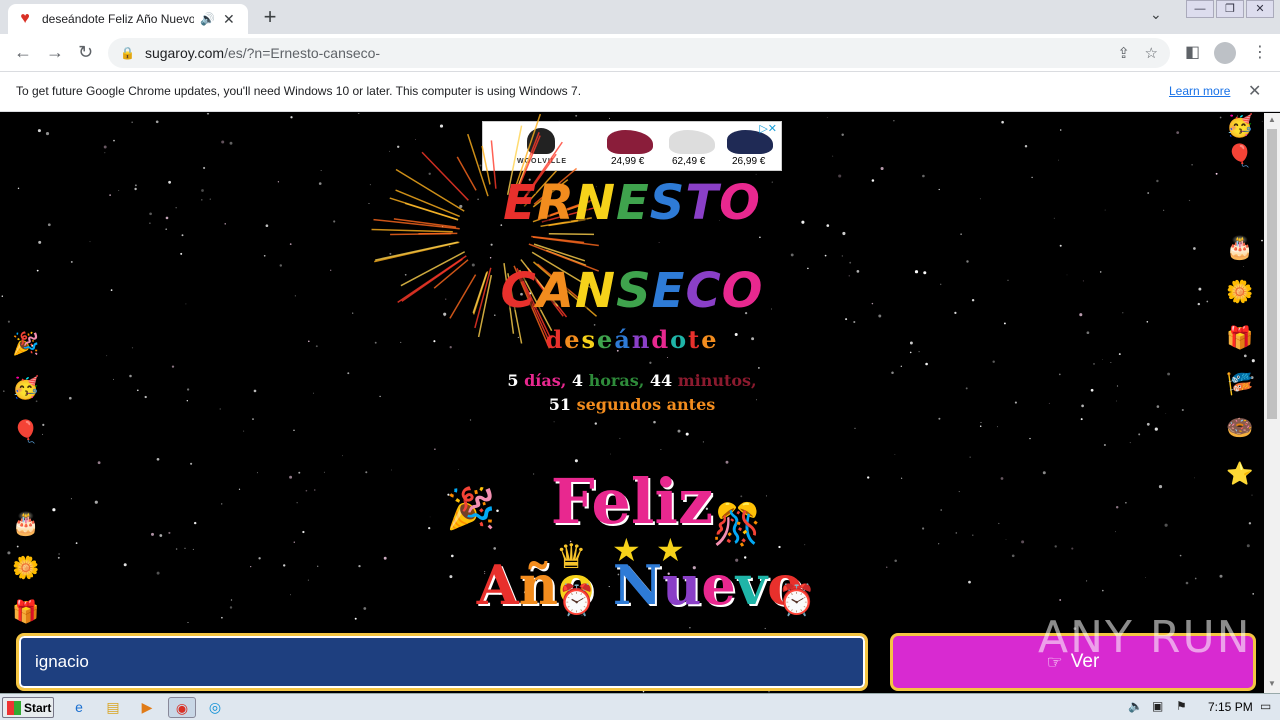 The height and width of the screenshot is (720, 1280). Describe the element at coordinates (1230, 707) in the screenshot. I see `taskbar-clock: 7:15 PM` at that location.